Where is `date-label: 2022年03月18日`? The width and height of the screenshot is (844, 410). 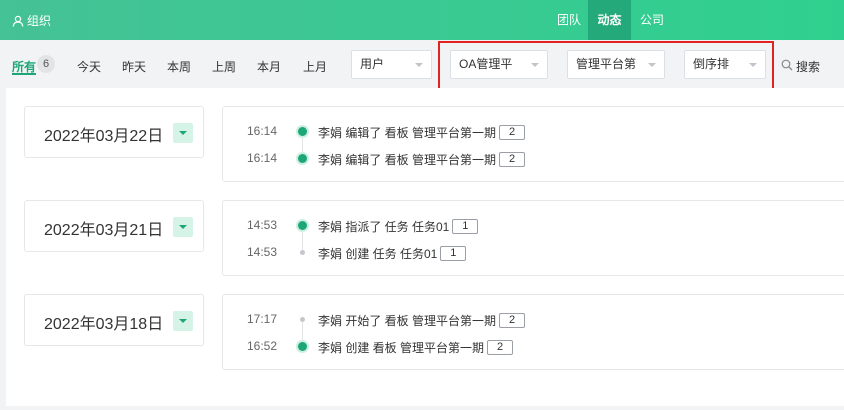 date-label: 2022年03月18日 is located at coordinates (104, 324).